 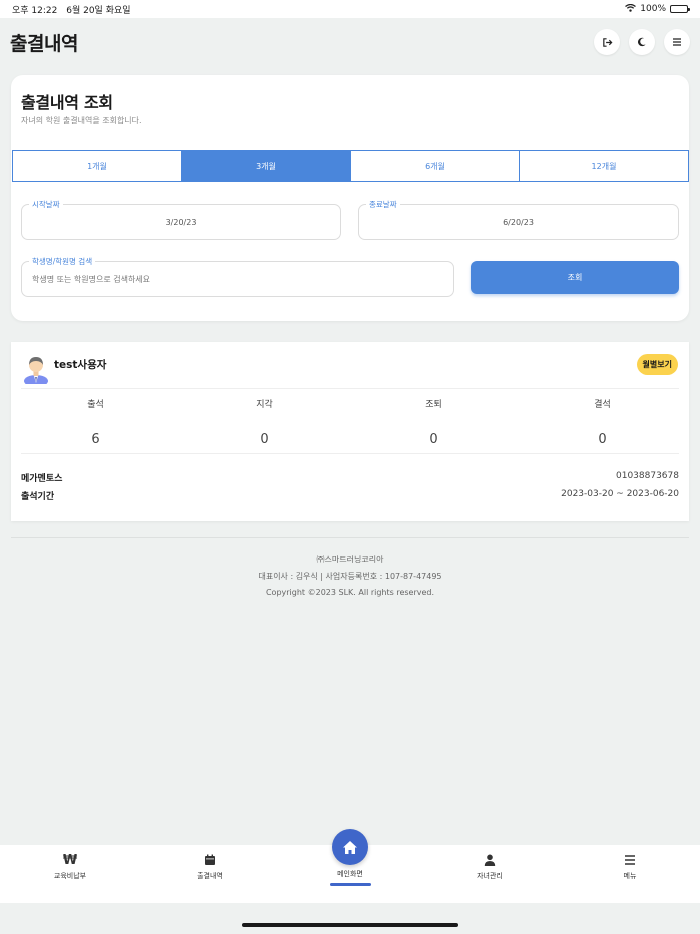 I want to click on stat-absent: 결석 0, so click(x=602, y=420).